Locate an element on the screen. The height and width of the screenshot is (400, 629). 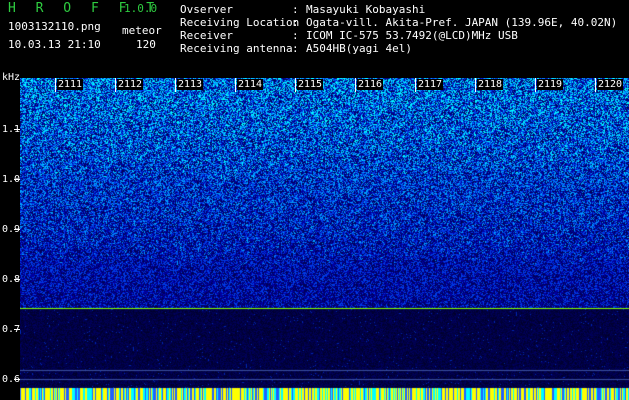
file-name: 1003132110.png is located at coordinates (54, 26).